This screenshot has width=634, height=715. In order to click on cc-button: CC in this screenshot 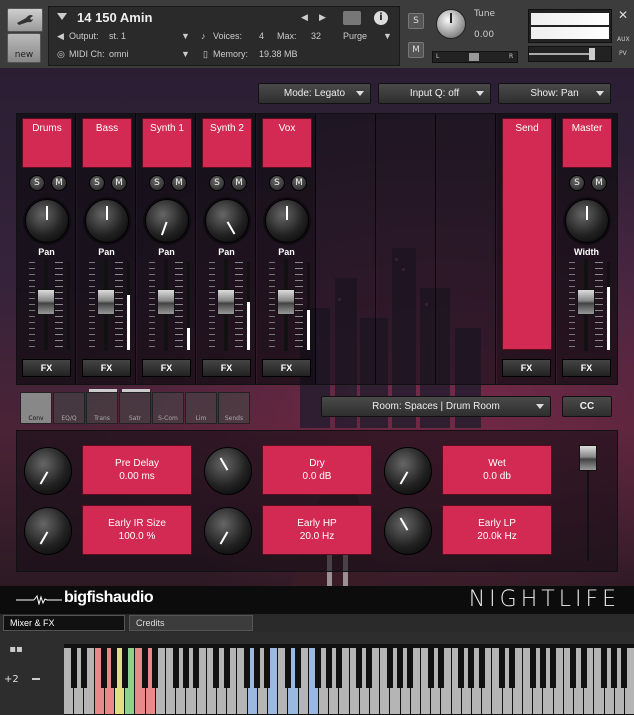, I will do `click(587, 406)`.